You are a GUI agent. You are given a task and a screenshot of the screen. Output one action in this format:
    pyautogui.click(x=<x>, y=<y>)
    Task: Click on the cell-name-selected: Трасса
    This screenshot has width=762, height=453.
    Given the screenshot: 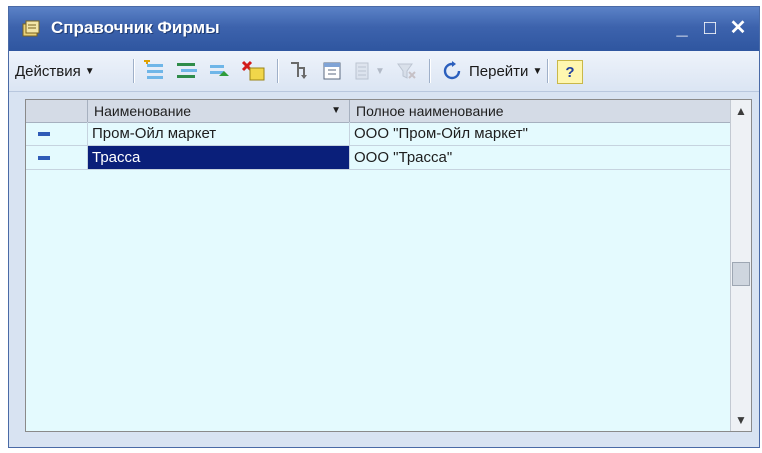 What is the action you would take?
    pyautogui.click(x=219, y=158)
    